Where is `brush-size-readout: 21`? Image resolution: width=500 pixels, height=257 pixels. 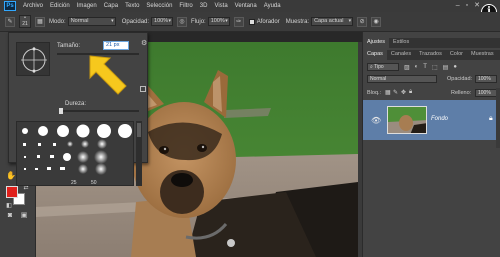
brush-size-readout: 21 is located at coordinates (25, 24).